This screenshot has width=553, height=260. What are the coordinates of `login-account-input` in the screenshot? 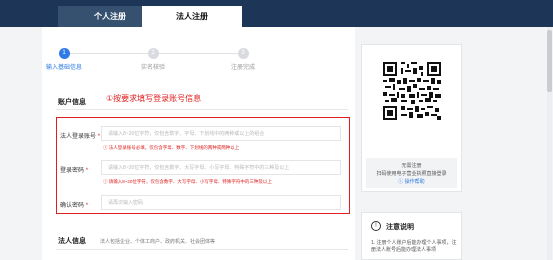 It's located at (221, 133).